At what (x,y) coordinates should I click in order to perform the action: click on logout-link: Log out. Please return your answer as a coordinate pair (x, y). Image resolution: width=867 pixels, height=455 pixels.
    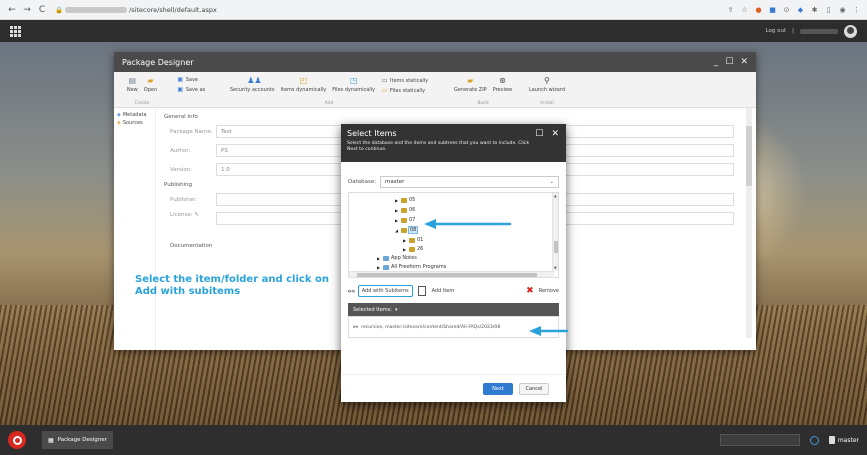
    Looking at the image, I should click on (776, 31).